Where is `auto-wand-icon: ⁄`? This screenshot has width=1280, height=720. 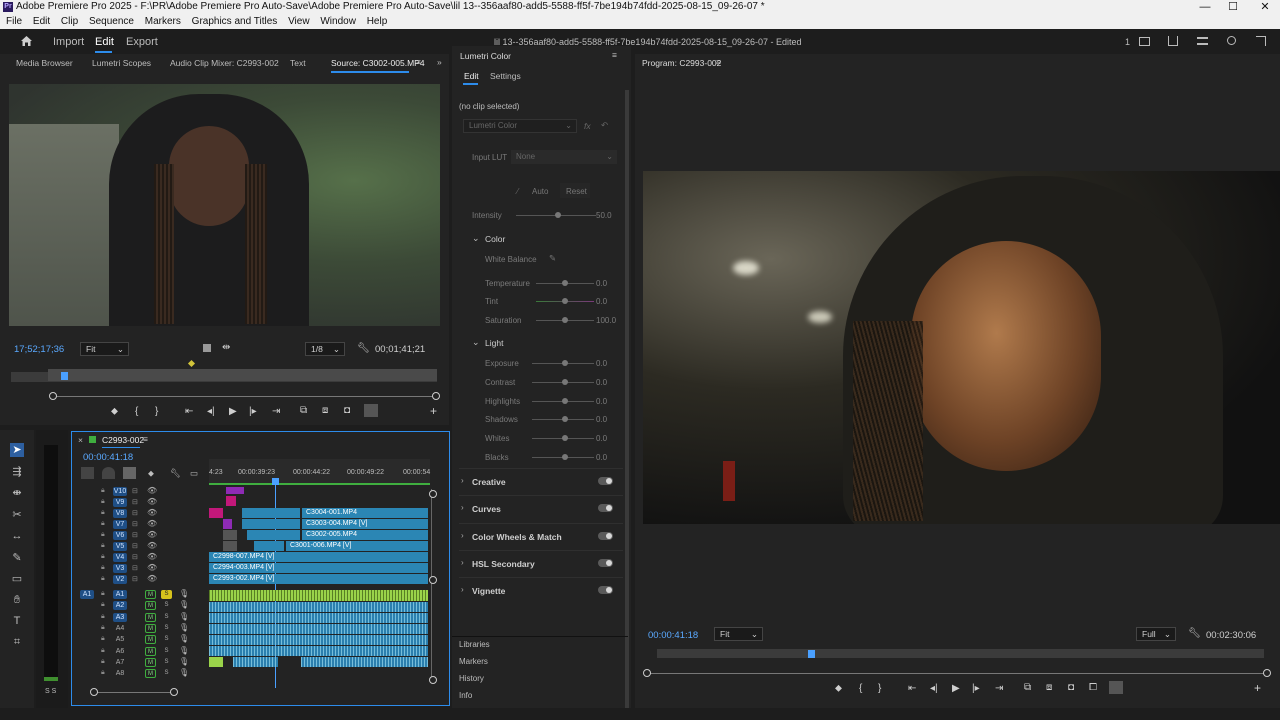 auto-wand-icon: ⁄ is located at coordinates (517, 191).